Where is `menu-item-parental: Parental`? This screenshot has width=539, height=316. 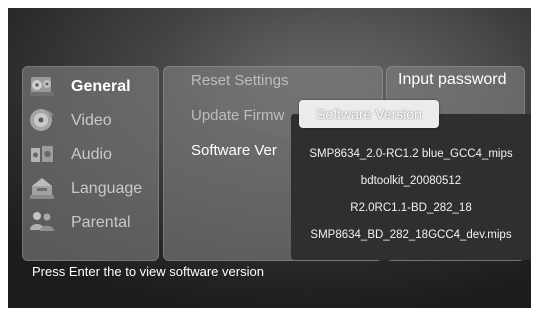
menu-item-parental: Parental is located at coordinates (90, 222).